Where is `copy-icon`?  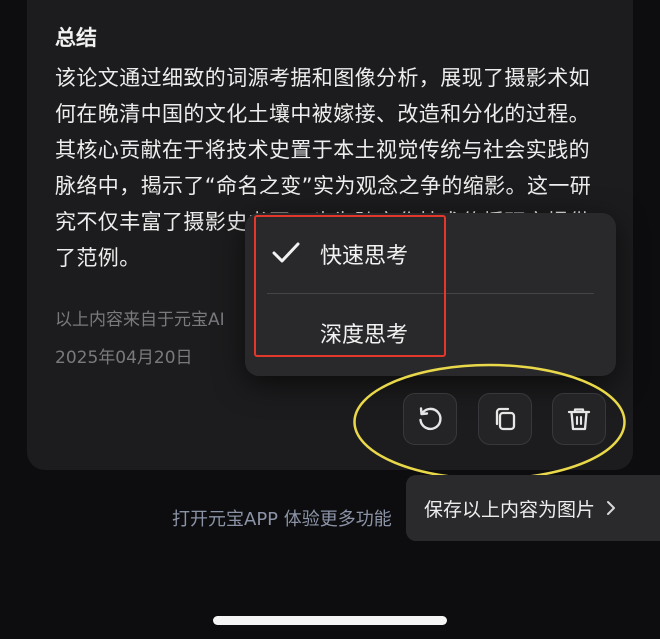
copy-icon is located at coordinates (505, 419).